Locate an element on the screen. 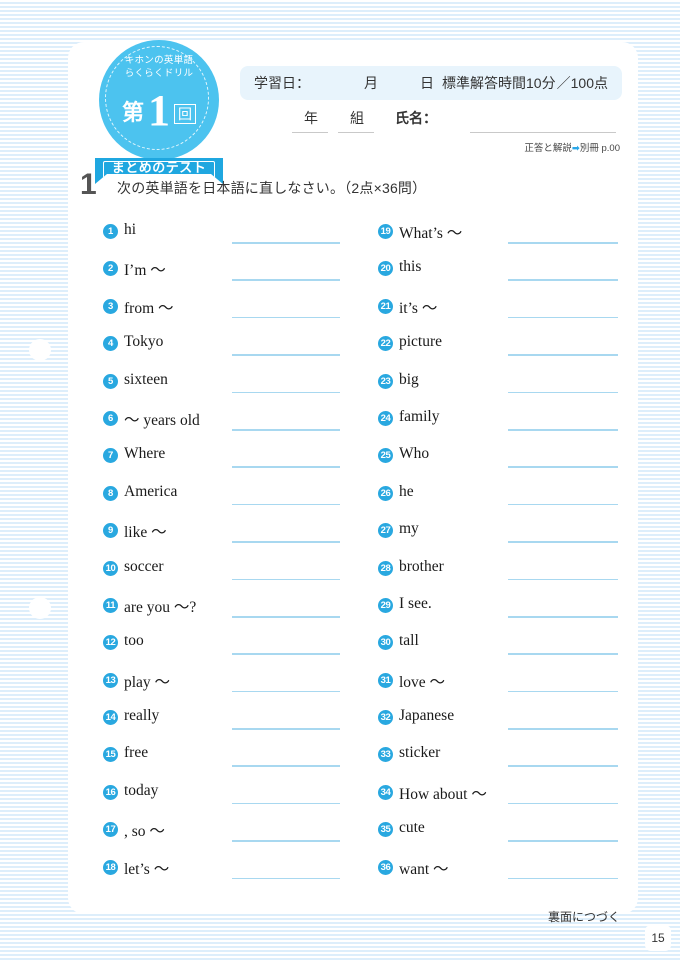  year-label: 年 is located at coordinates (311, 118).